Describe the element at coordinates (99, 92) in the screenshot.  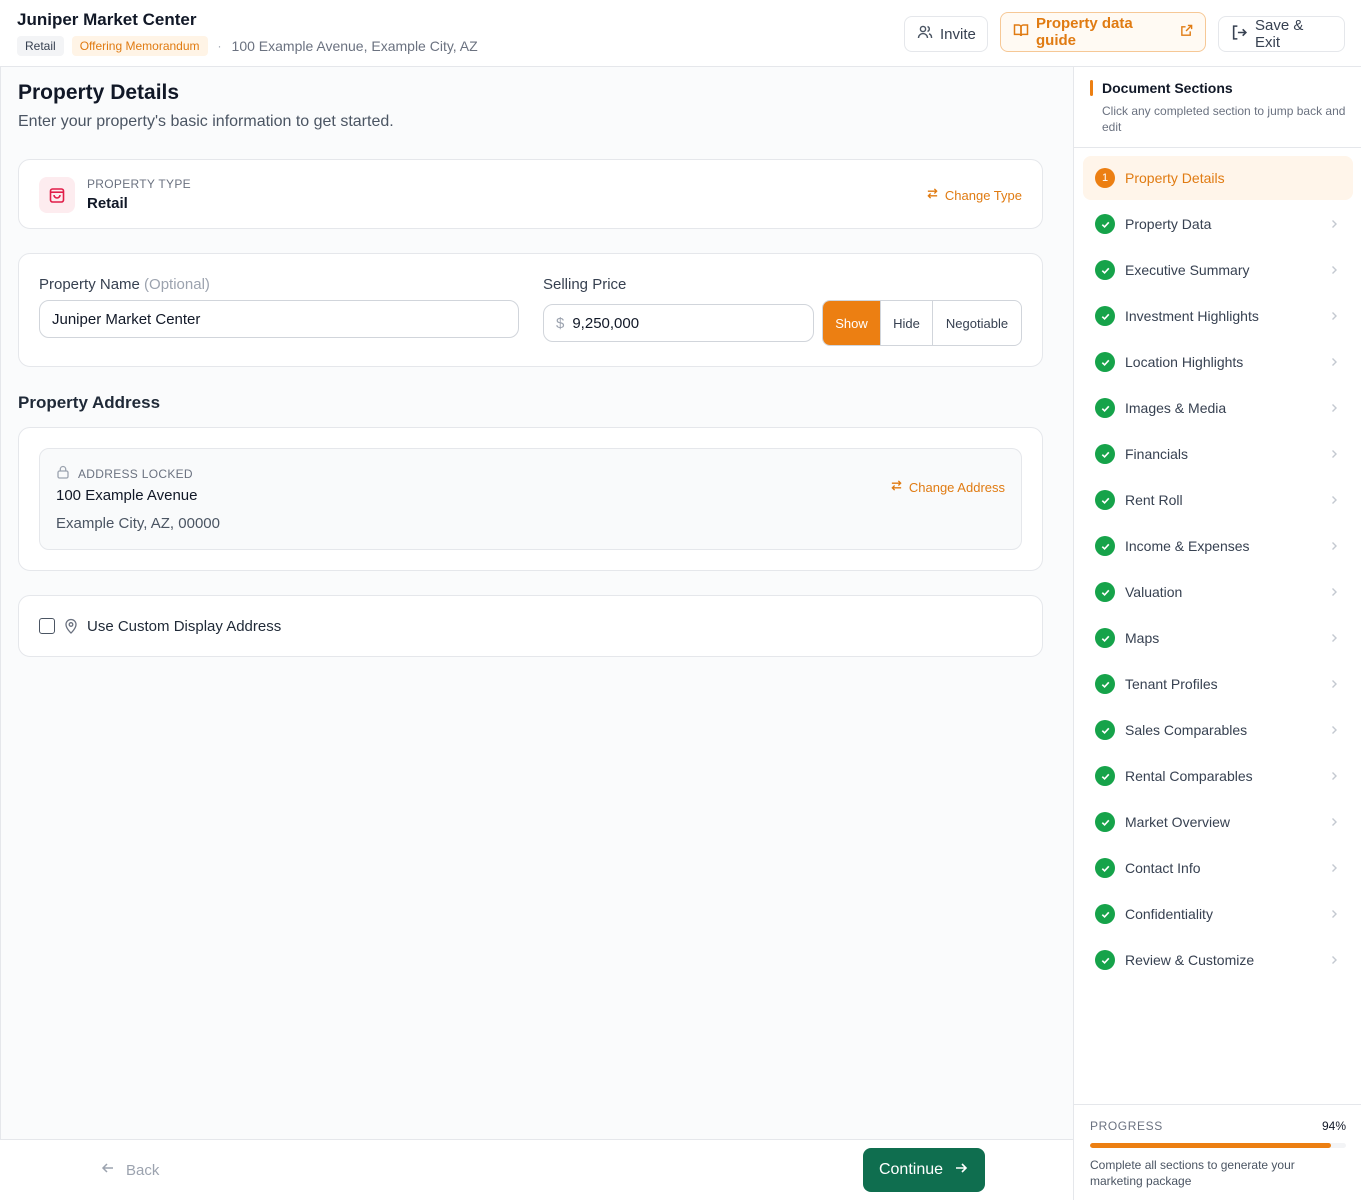
I see `page-title: Property Details` at that location.